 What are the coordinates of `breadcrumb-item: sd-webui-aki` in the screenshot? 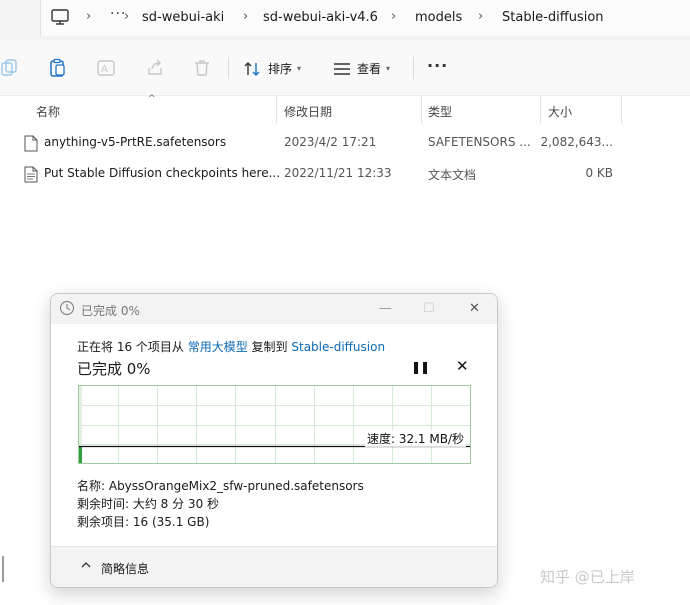 It's located at (183, 17).